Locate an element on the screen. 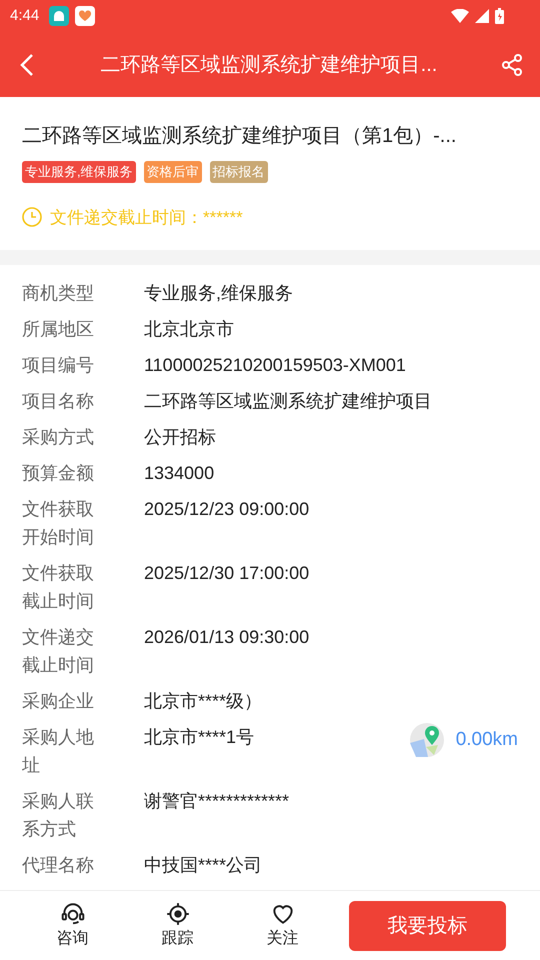  field-label: 商机类型 is located at coordinates (58, 293).